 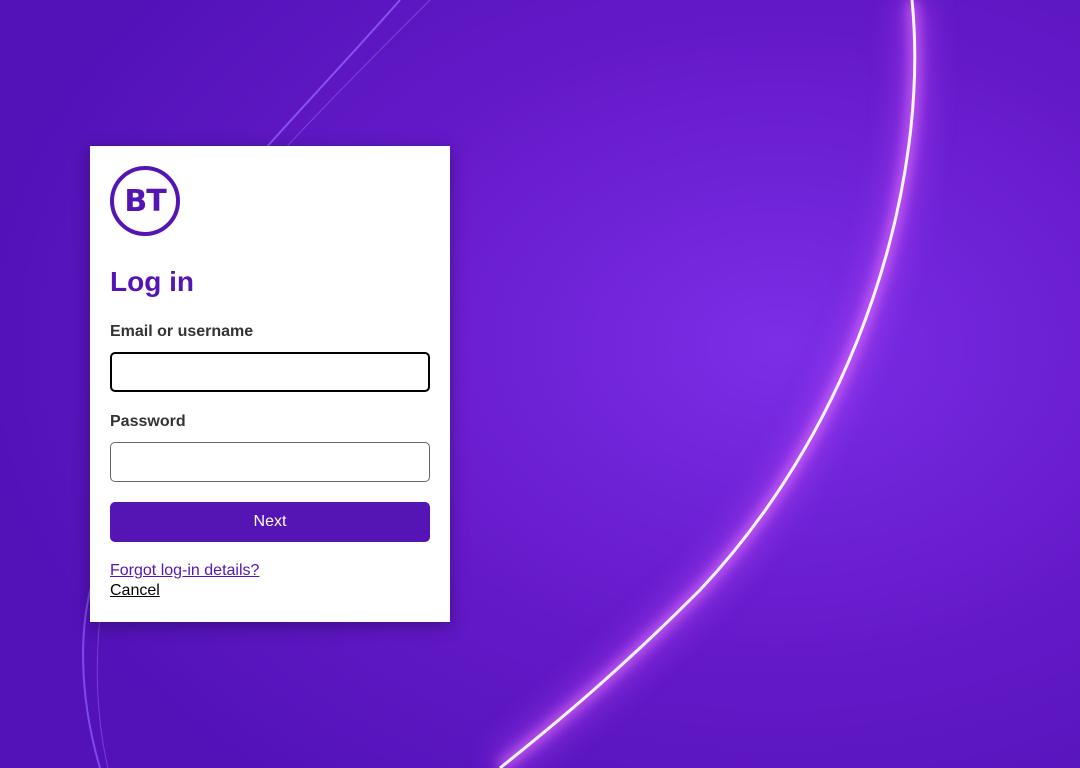 What do you see at coordinates (135, 591) in the screenshot?
I see `cancel-link: Cancel` at bounding box center [135, 591].